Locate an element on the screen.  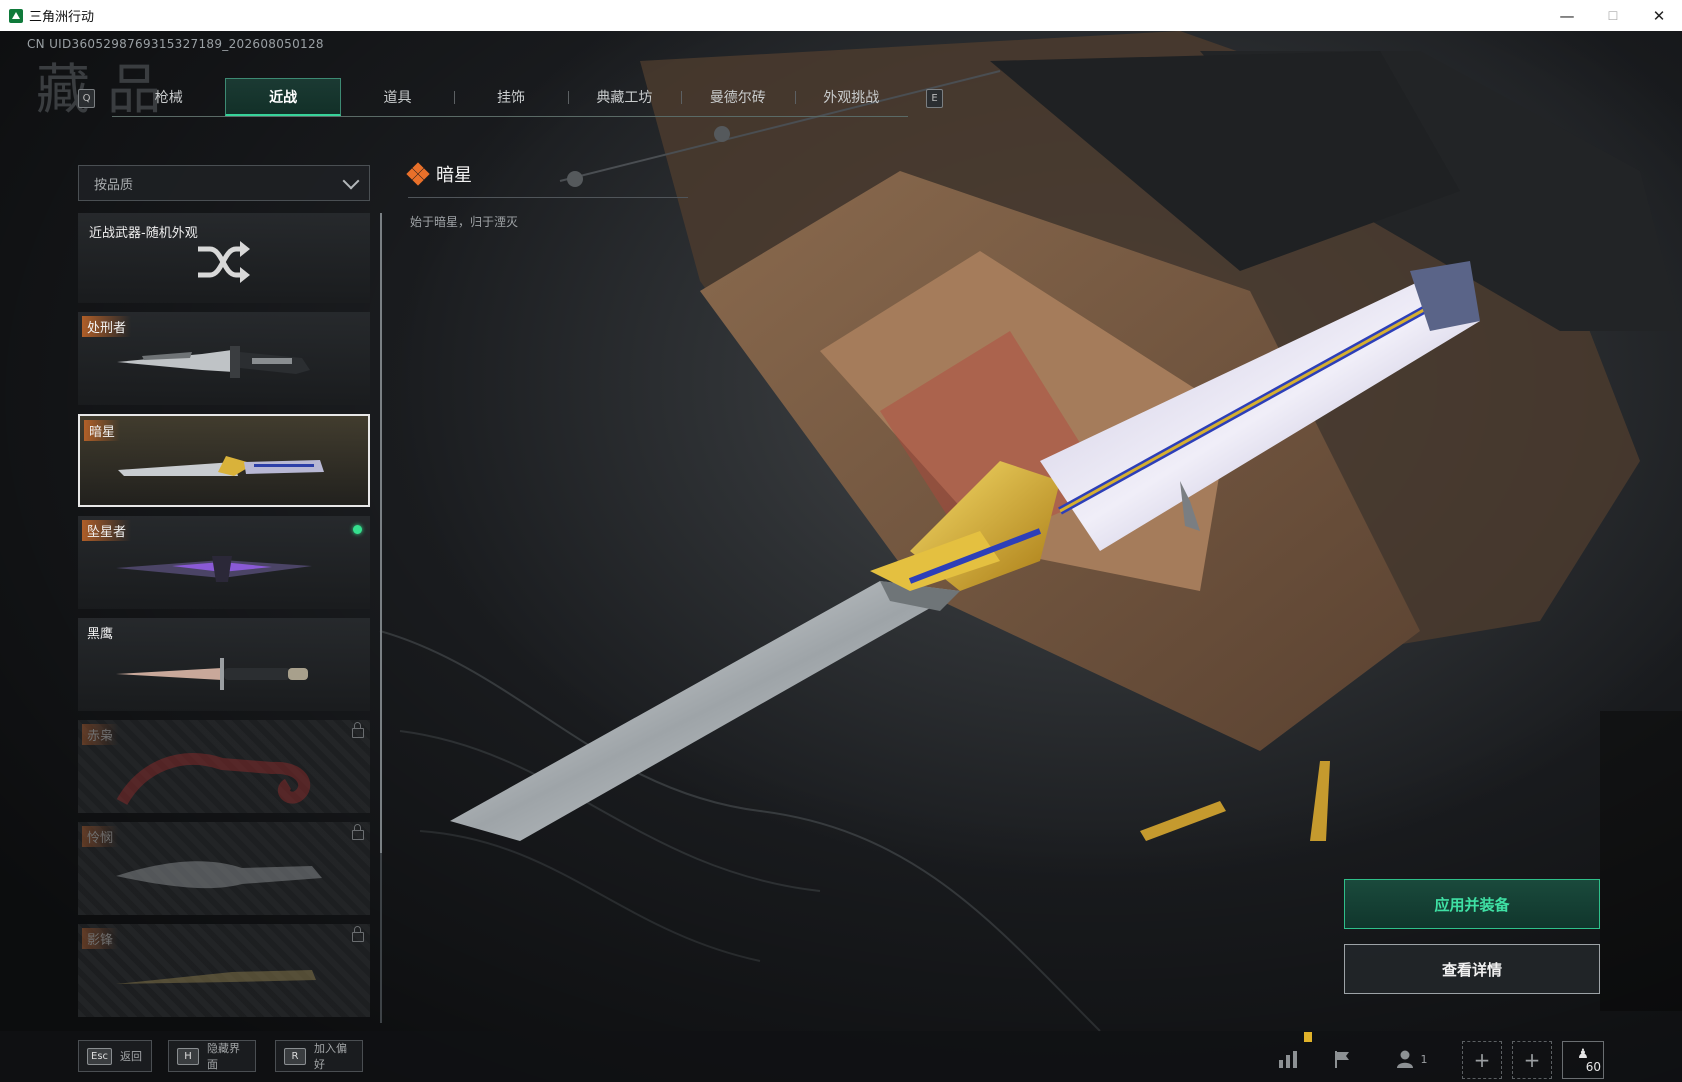
shuffle-icon is located at coordinates (224, 262).